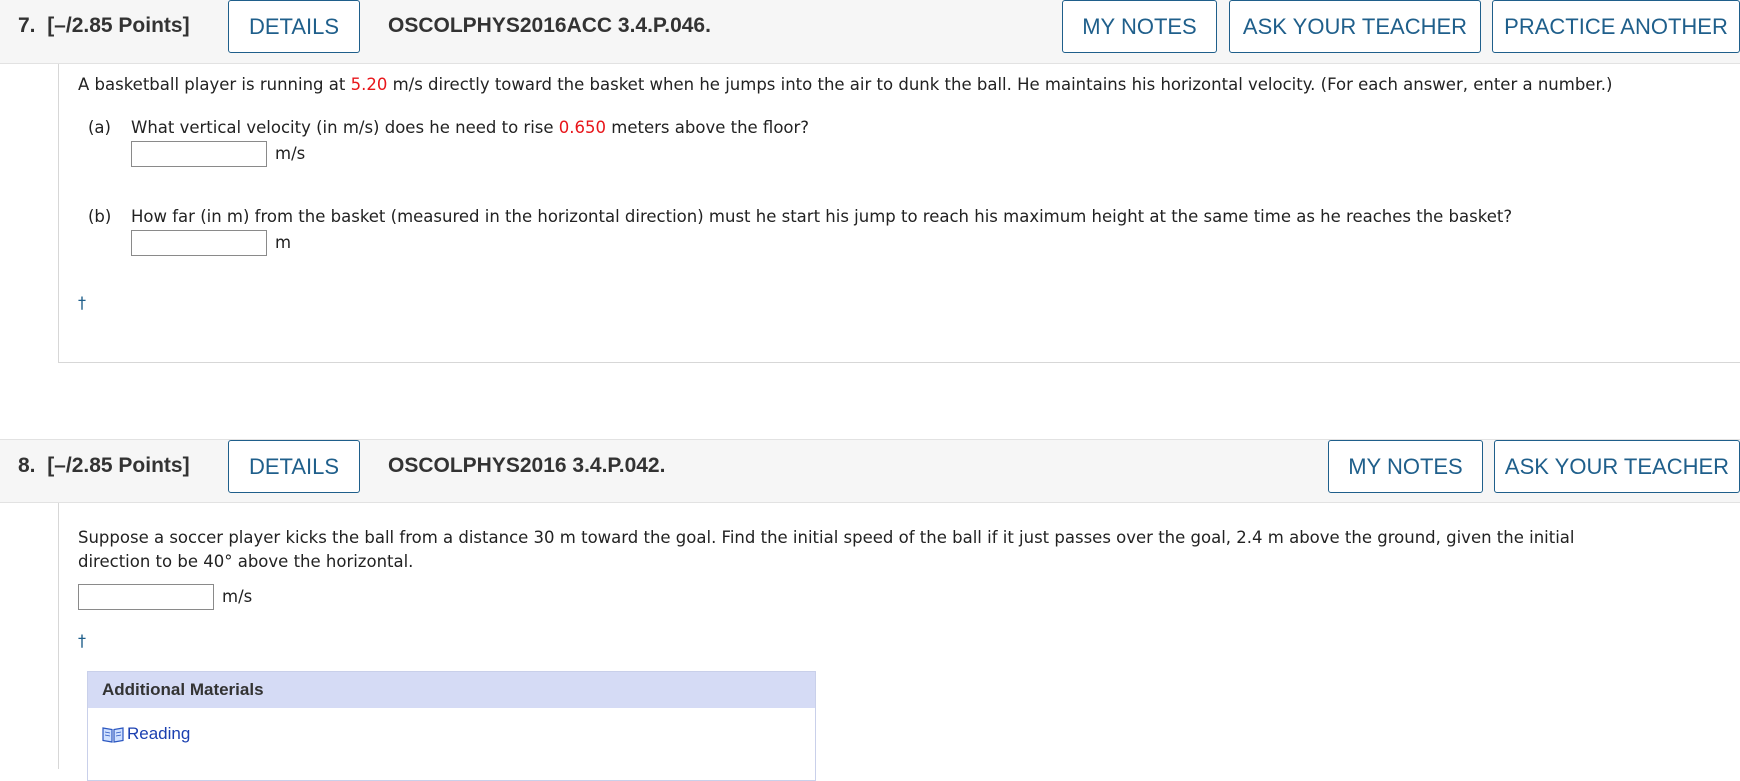  I want to click on answer-input, so click(146, 597).